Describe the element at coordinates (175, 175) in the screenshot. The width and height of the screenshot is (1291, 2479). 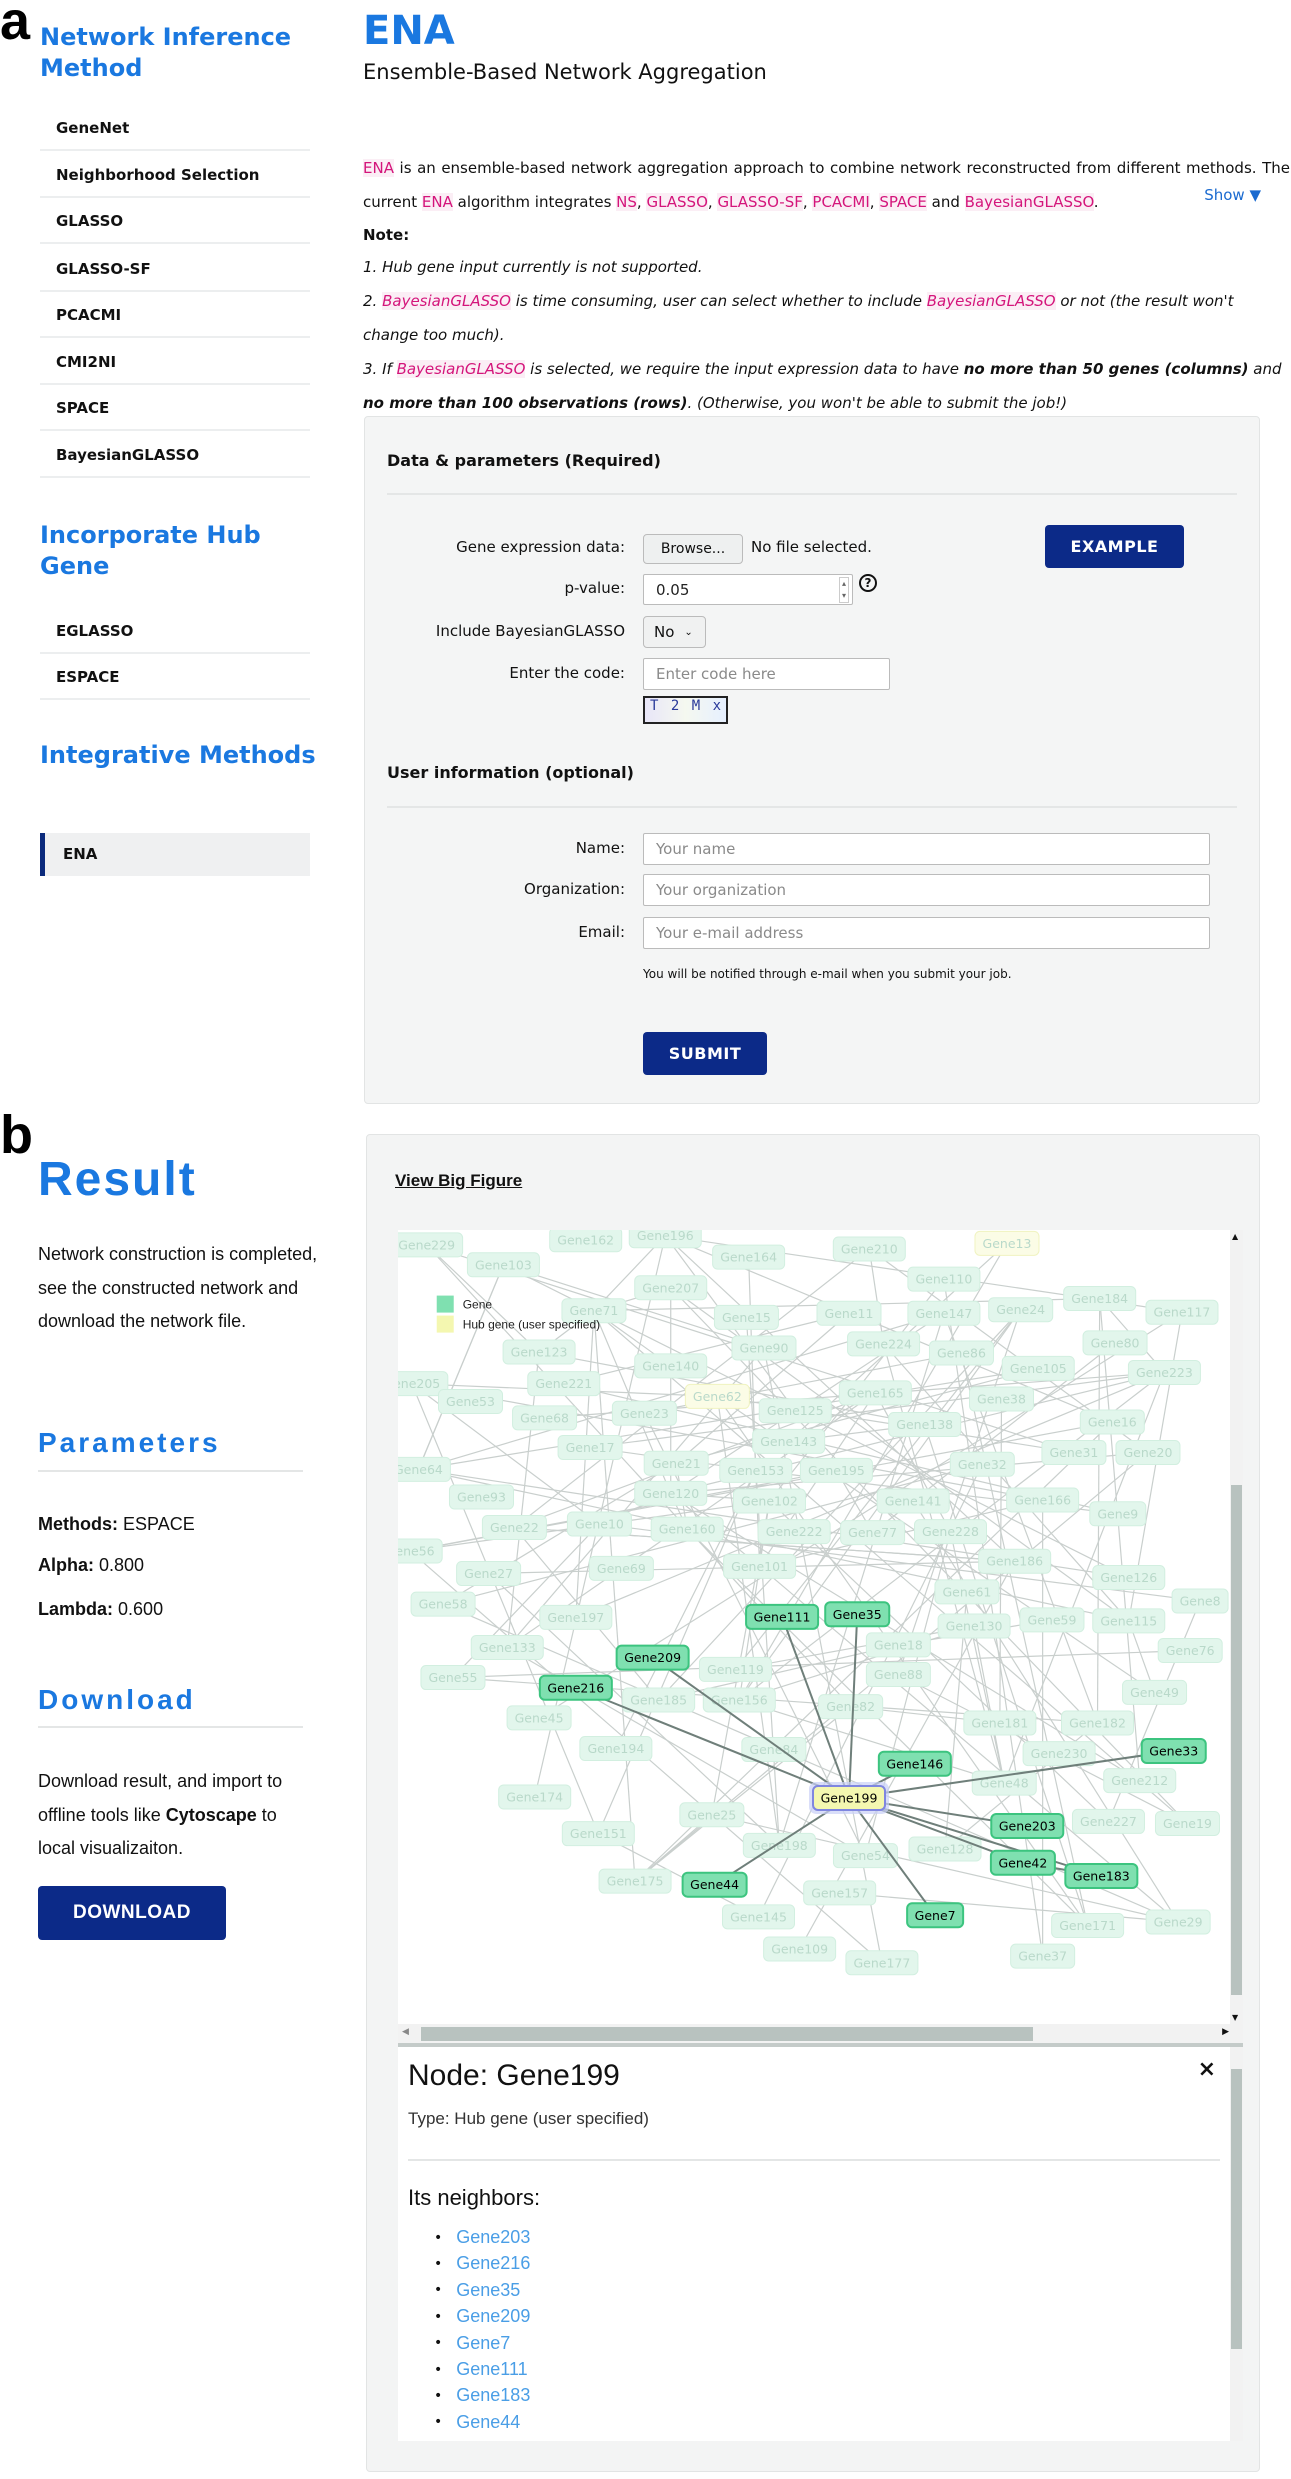
I see `sidebar-item: Neighborhood Selection` at that location.